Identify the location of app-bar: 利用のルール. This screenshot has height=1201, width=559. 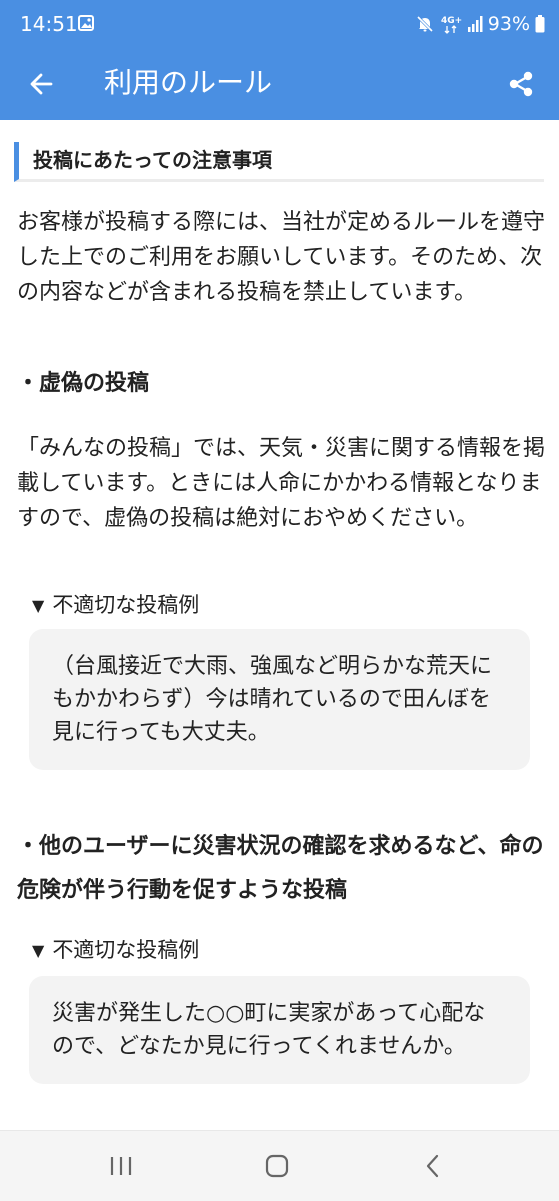
(279, 84).